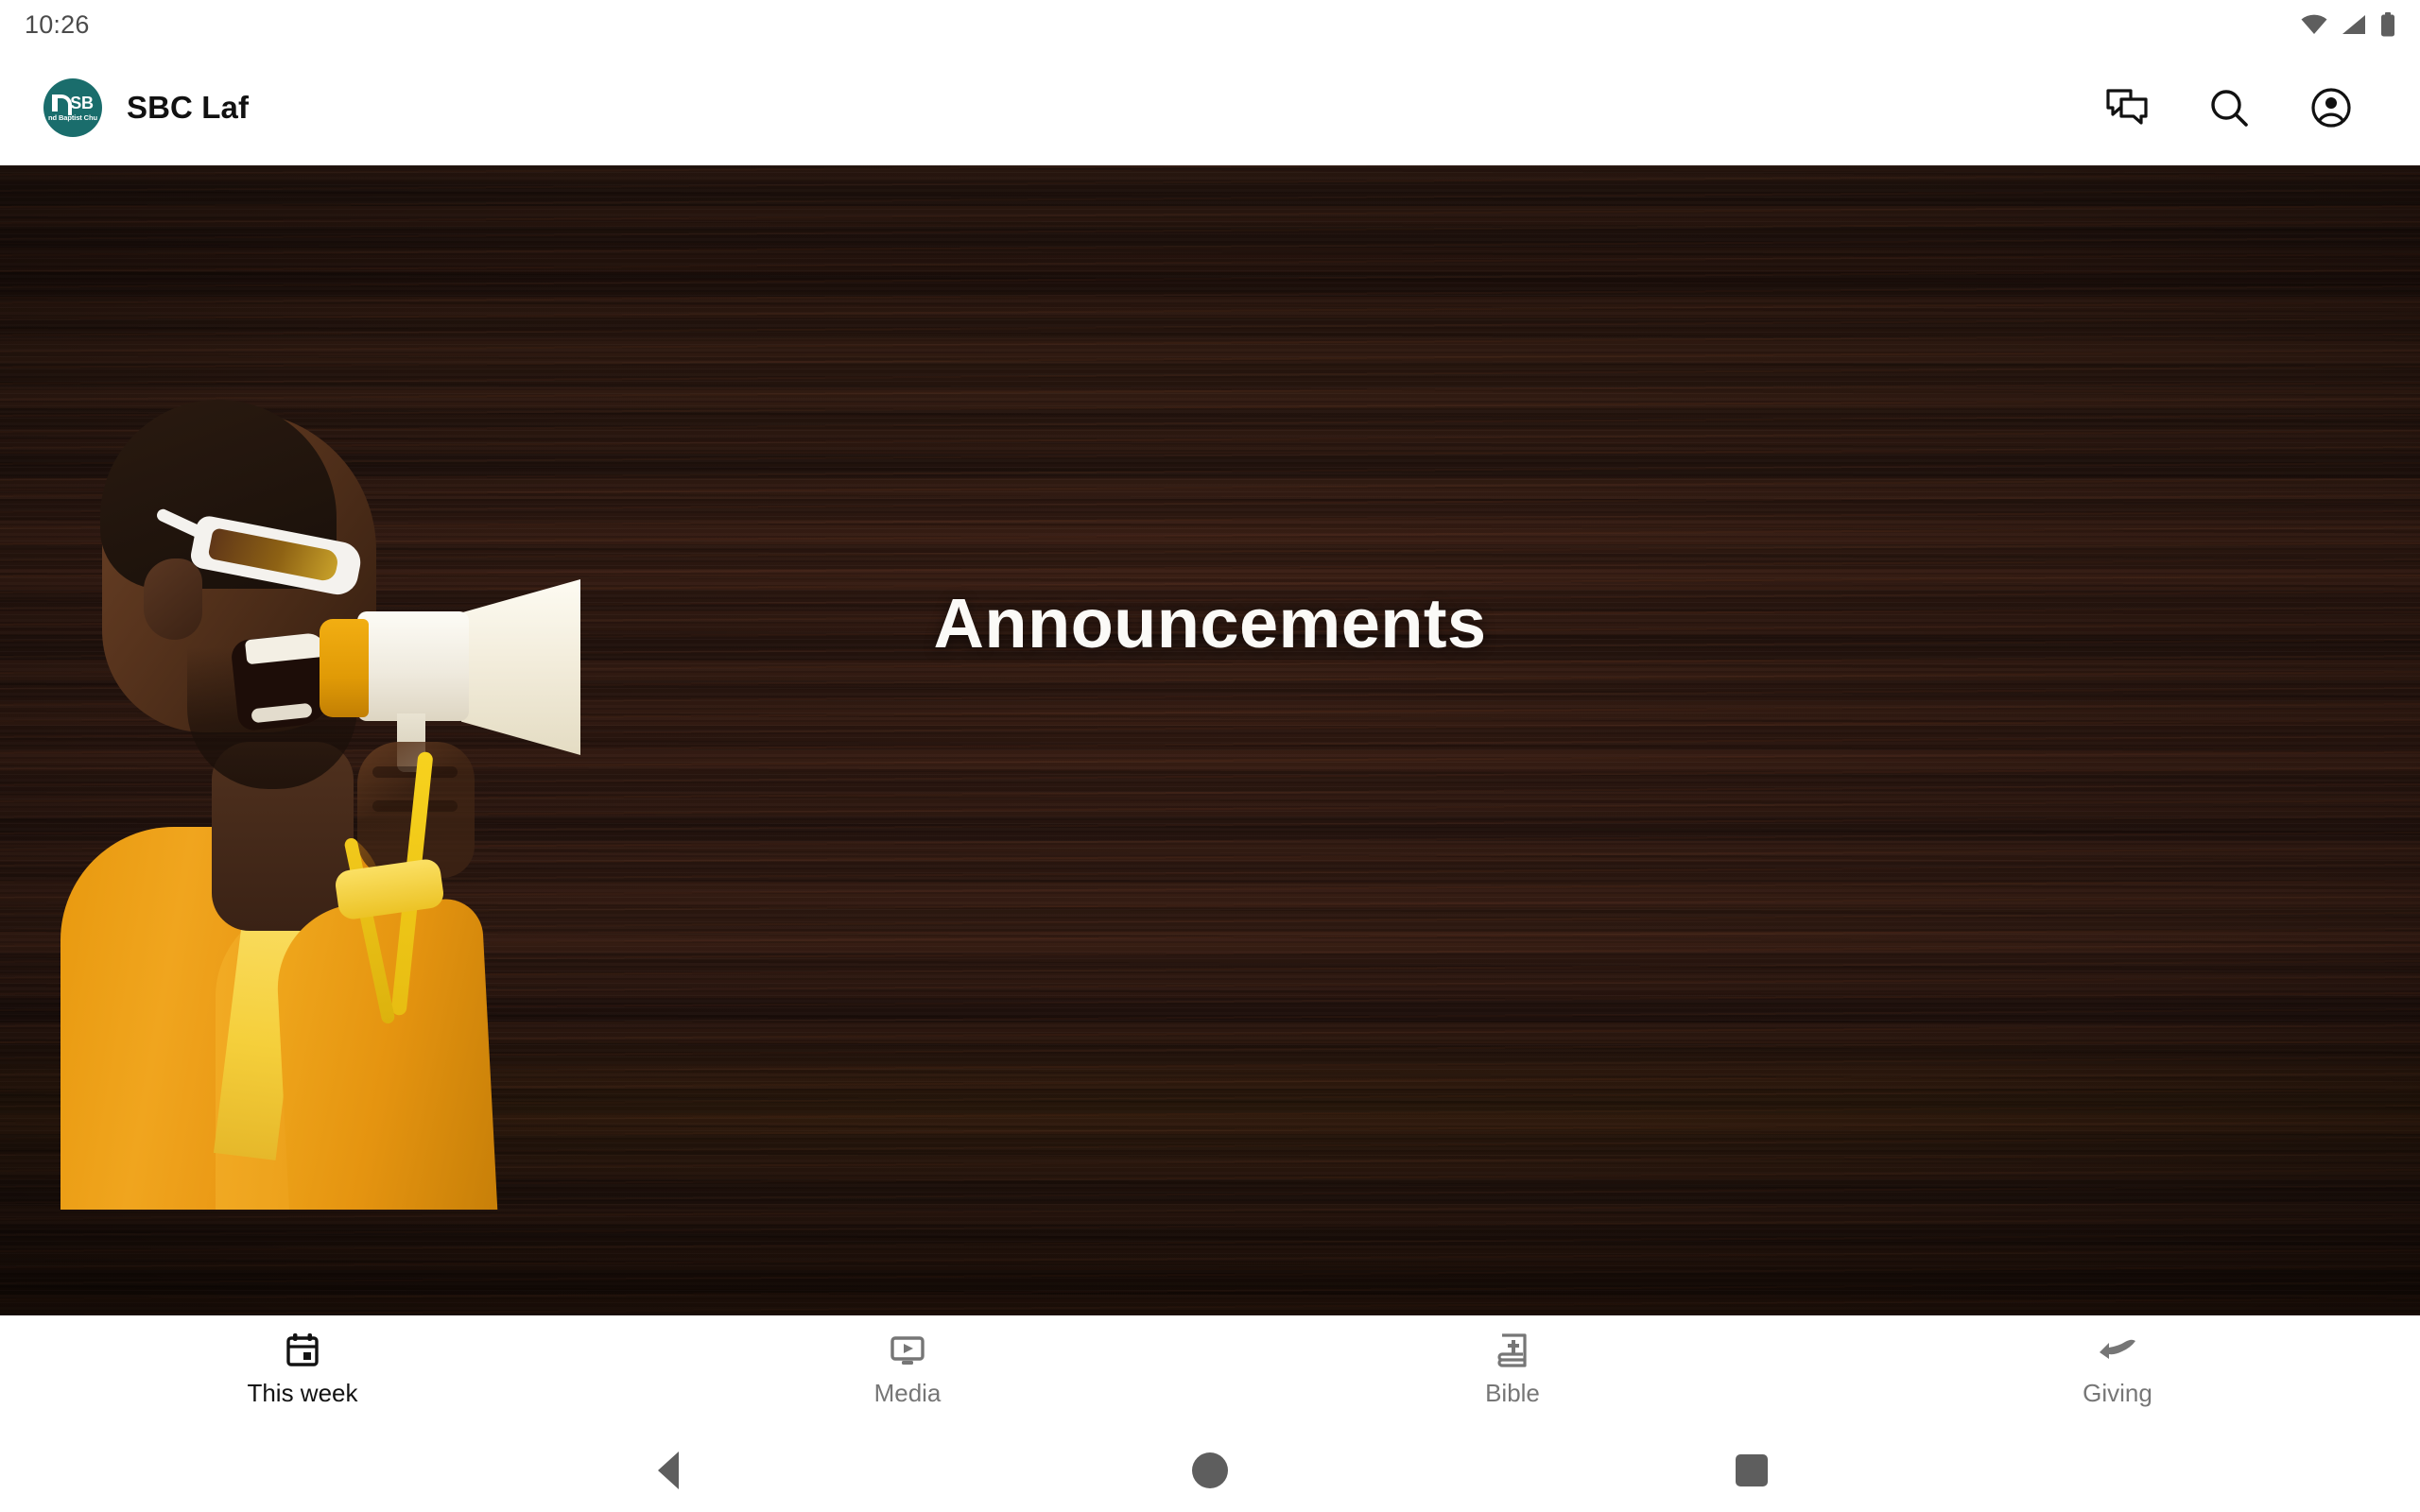 This screenshot has width=2420, height=1512. Describe the element at coordinates (2387, 24) in the screenshot. I see `battery-icon` at that location.